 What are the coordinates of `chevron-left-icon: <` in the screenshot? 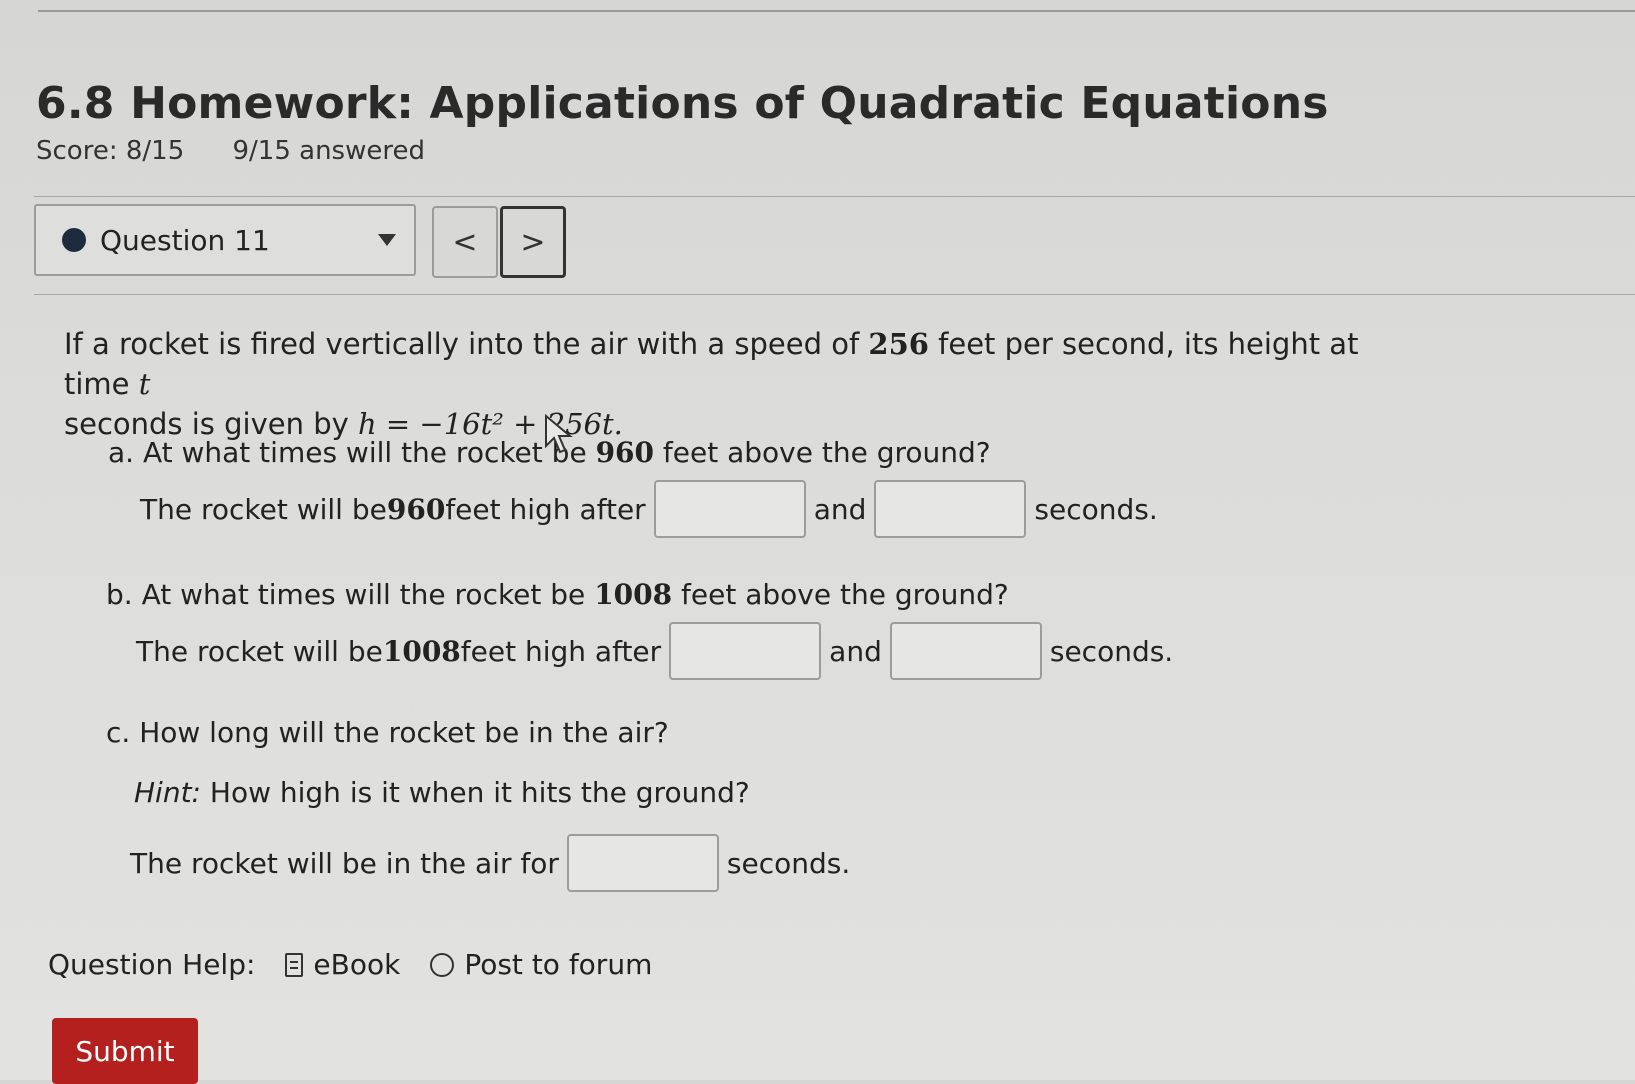 It's located at (465, 242).